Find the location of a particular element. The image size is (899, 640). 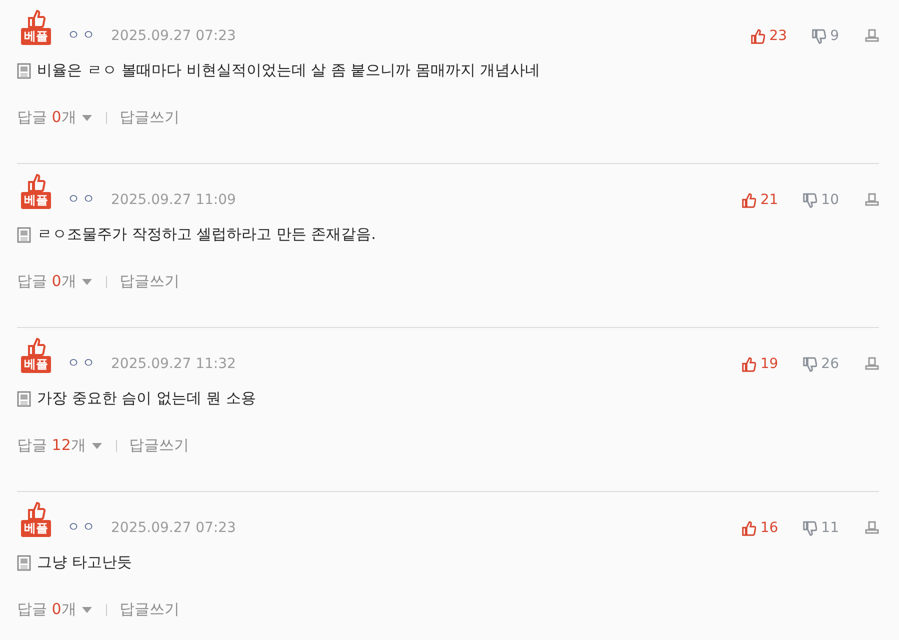

comment-date: 2025.09.27 11:32 is located at coordinates (173, 364).